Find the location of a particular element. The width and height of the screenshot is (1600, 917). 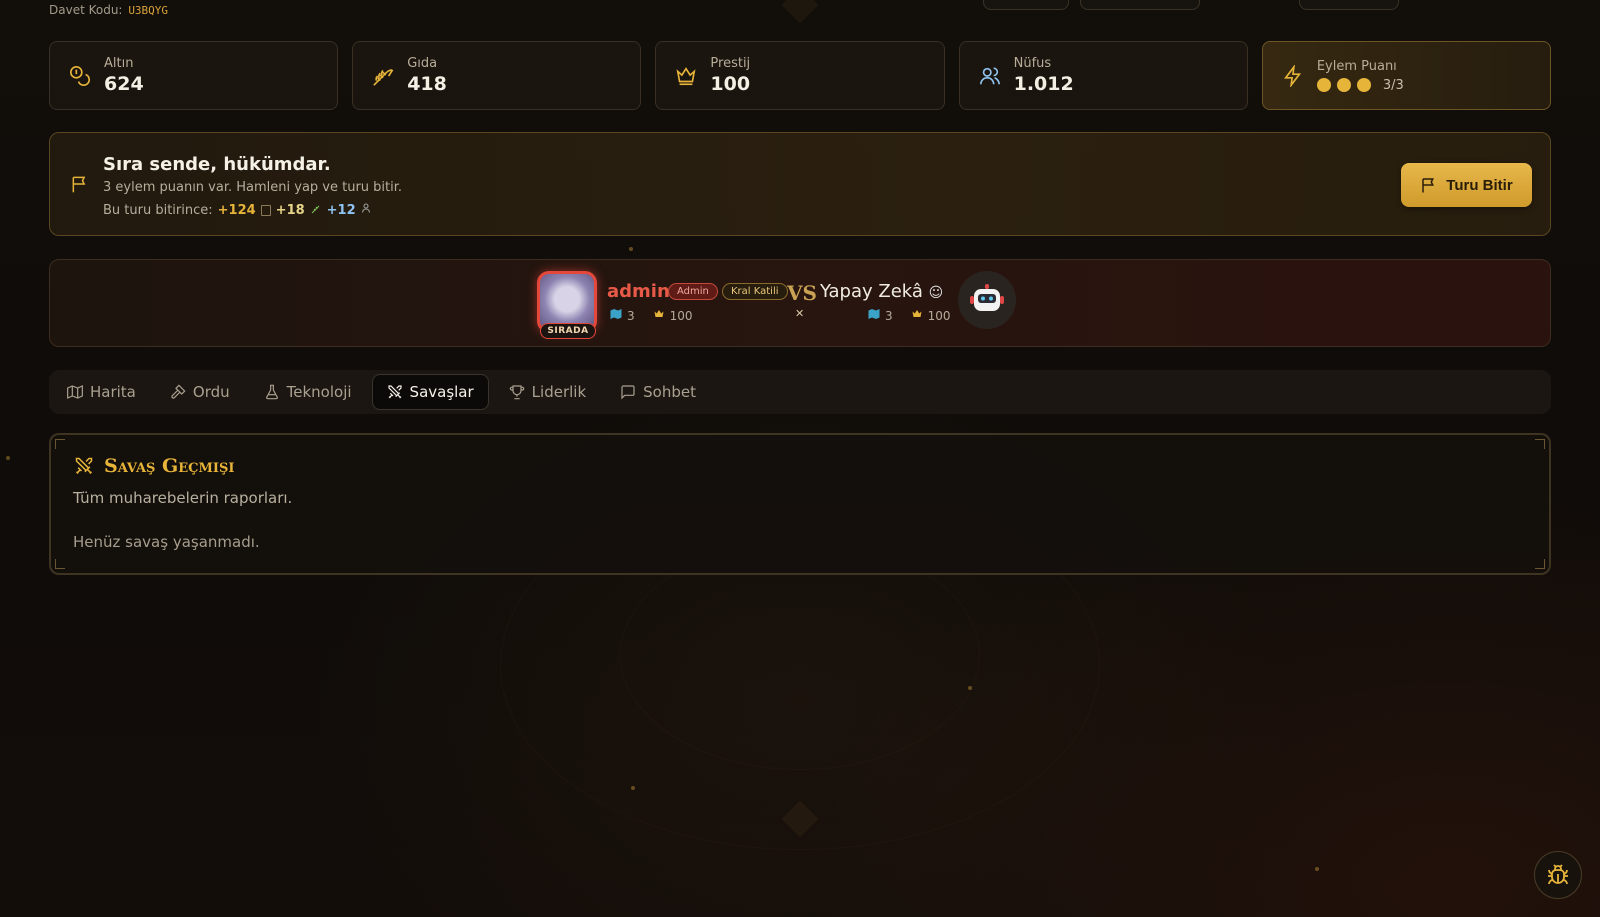

battle-history-empty: Henüz savaş yaşanmadı. is located at coordinates (166, 542).